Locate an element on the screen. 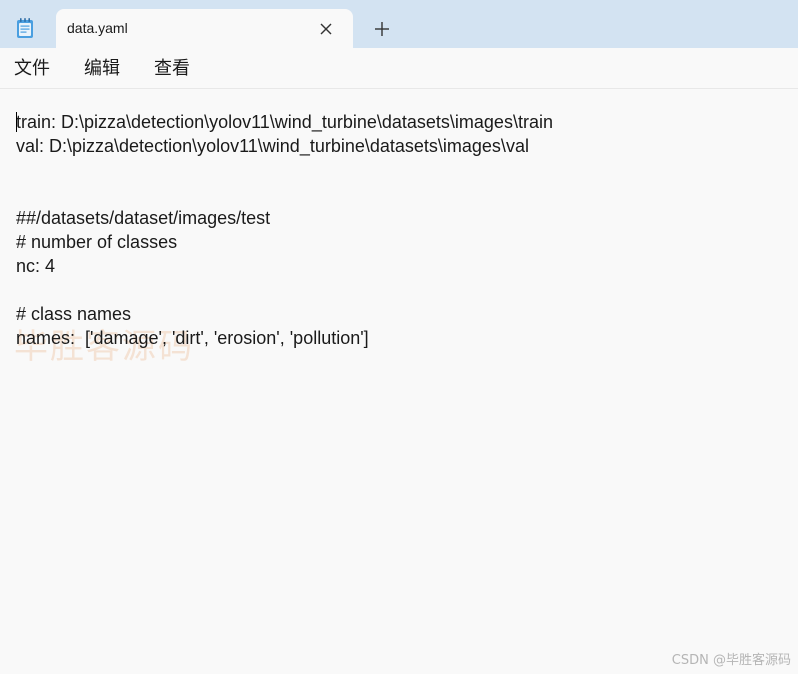  tab-data-yaml: data.yaml is located at coordinates (204, 28).